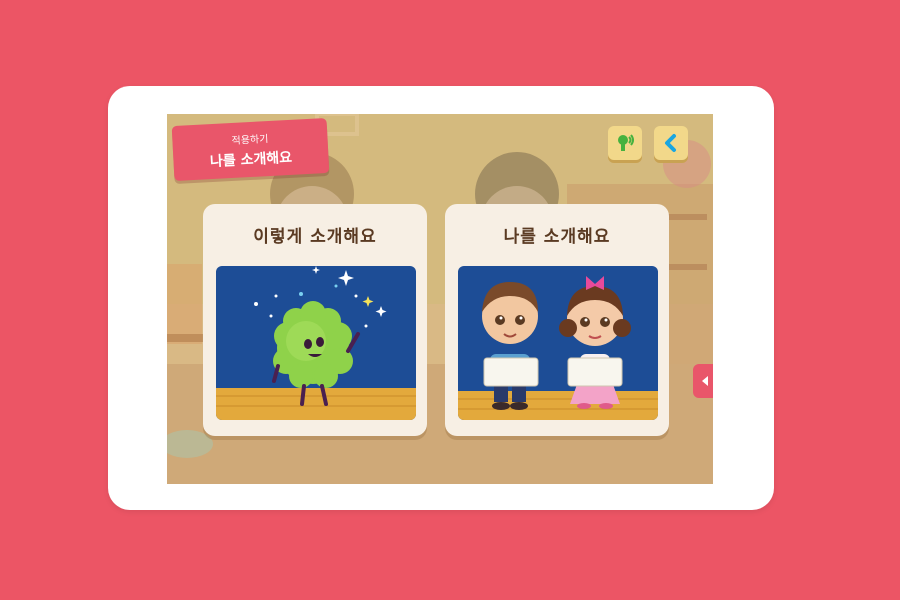  I want to click on chevron-left-icon, so click(670, 143).